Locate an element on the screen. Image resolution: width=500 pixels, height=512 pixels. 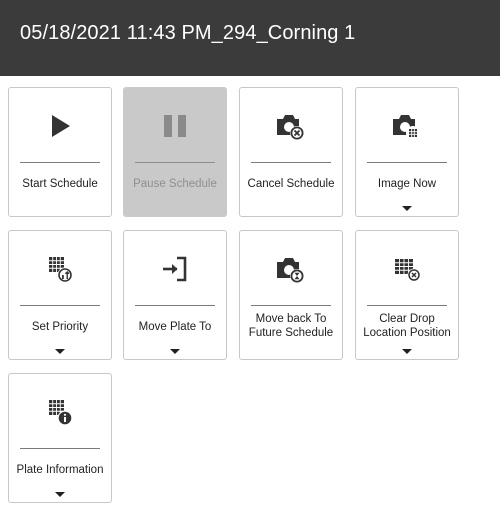
camera-cancel-icon is located at coordinates (290, 127).